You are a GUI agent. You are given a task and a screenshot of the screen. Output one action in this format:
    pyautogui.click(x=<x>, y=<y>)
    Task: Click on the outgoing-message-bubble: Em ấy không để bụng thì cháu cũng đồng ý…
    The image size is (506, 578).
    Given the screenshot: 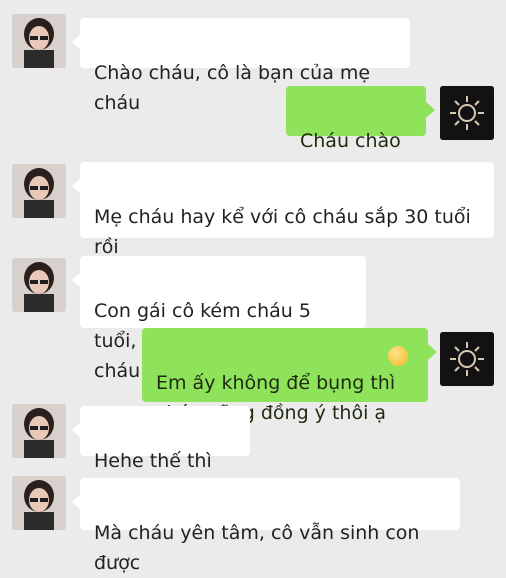 What is the action you would take?
    pyautogui.click(x=289, y=376)
    